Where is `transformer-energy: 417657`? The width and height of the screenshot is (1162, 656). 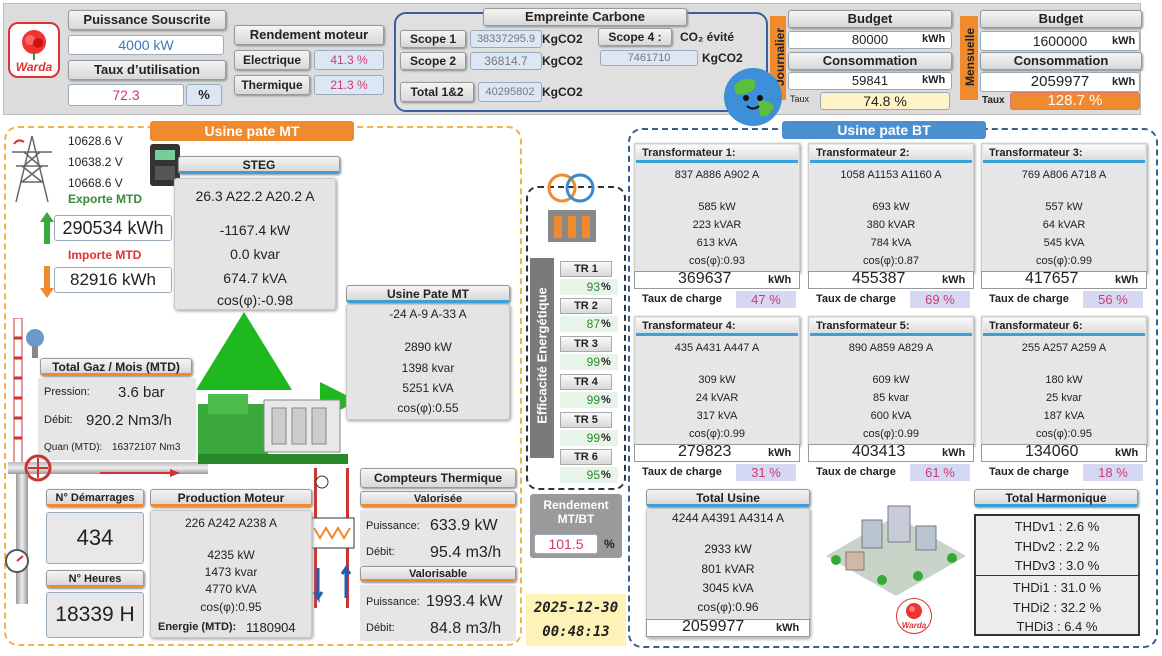
transformer-energy: 417657 is located at coordinates (1052, 278).